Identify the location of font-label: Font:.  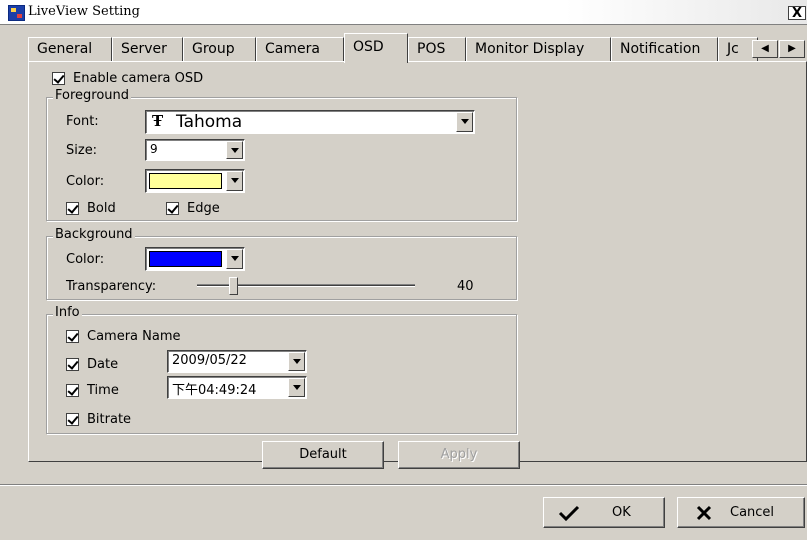
(82, 121).